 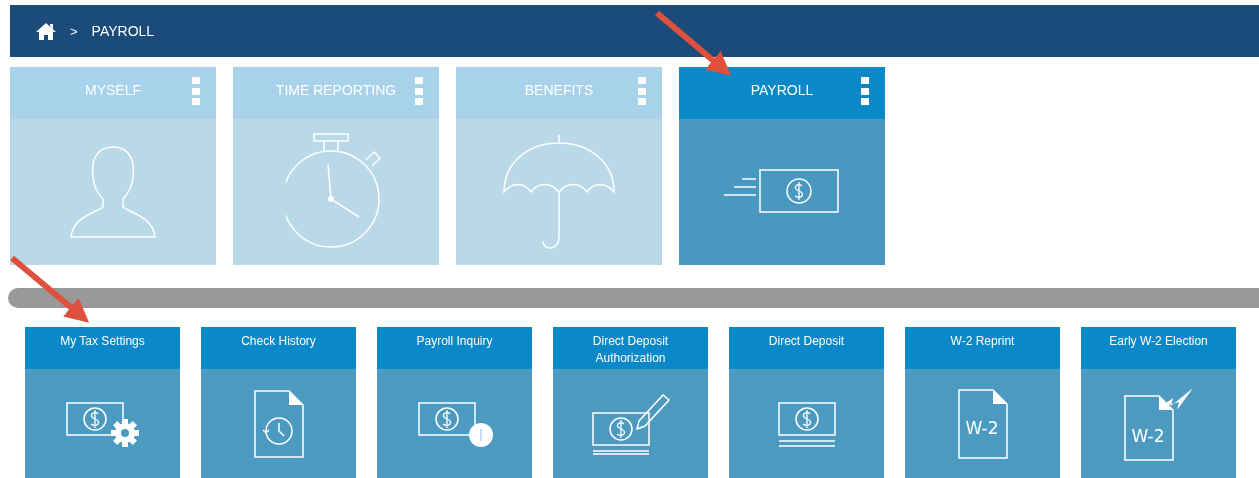 What do you see at coordinates (454, 402) in the screenshot?
I see `action-tile: Payroll Inquiry` at bounding box center [454, 402].